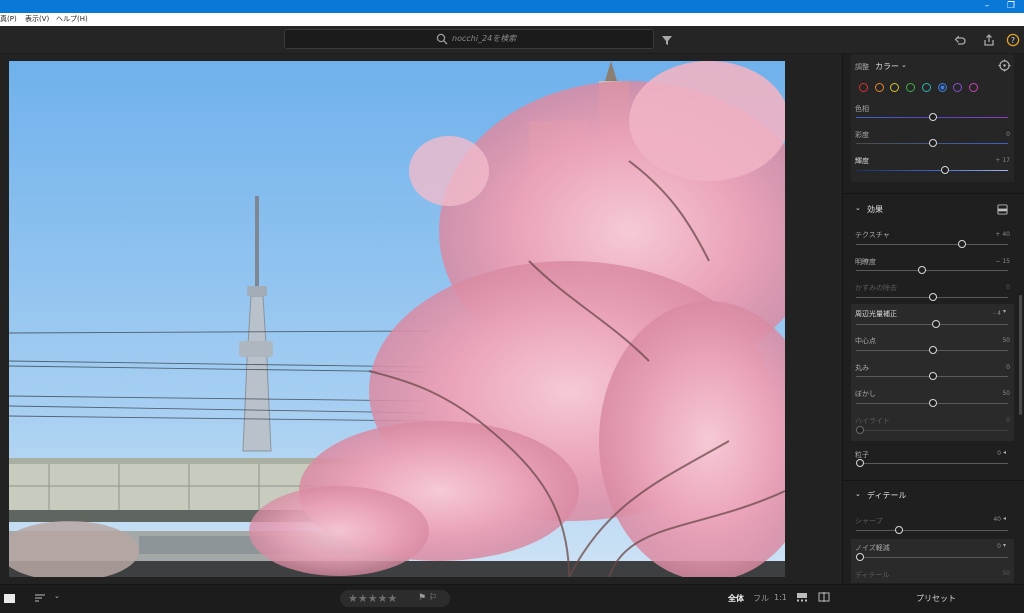 This screenshot has width=1024, height=613. I want to click on texture-slider-track, so click(932, 244).